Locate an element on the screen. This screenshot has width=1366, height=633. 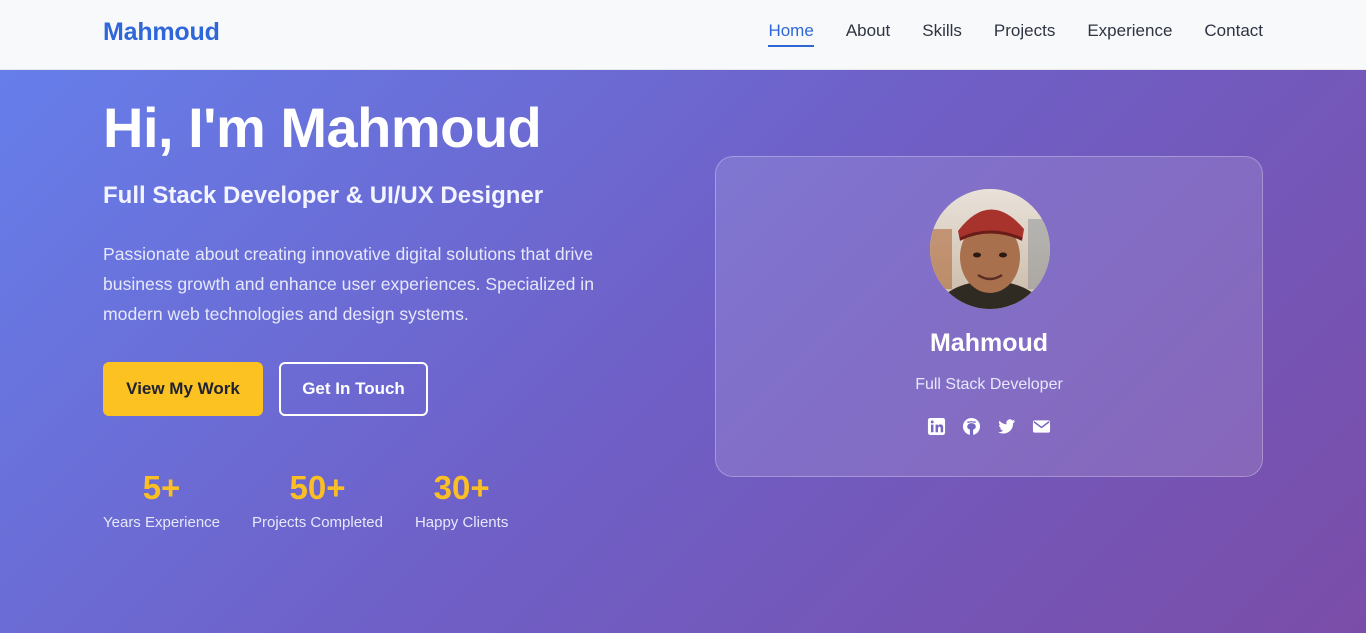
profile-name: Mahmoud is located at coordinates (989, 343).